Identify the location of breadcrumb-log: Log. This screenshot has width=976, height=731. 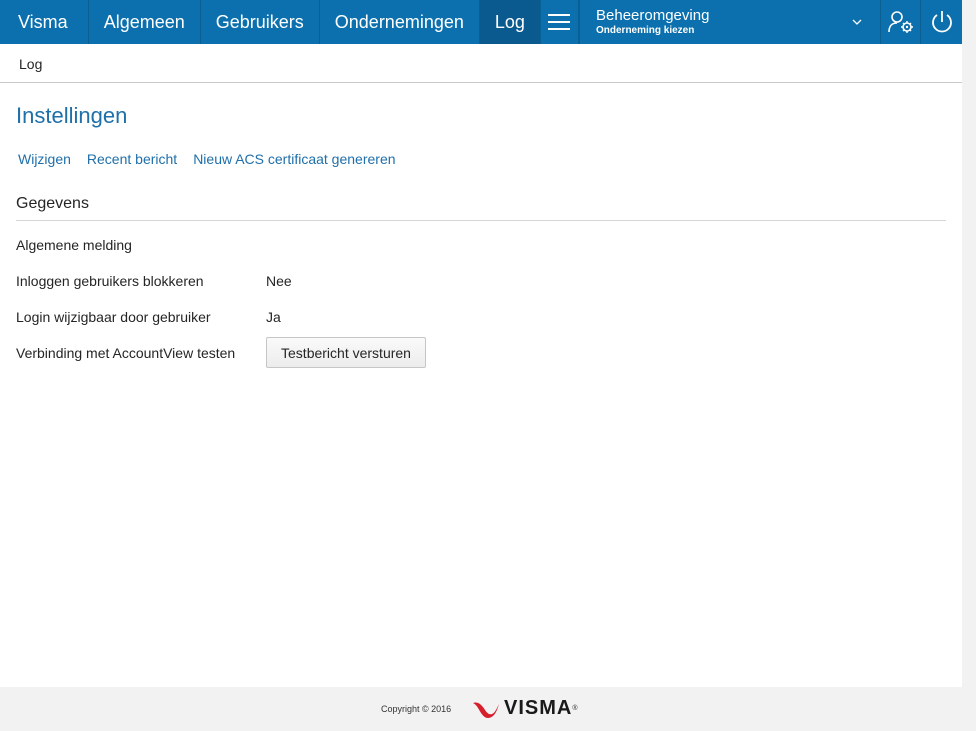
(30, 64).